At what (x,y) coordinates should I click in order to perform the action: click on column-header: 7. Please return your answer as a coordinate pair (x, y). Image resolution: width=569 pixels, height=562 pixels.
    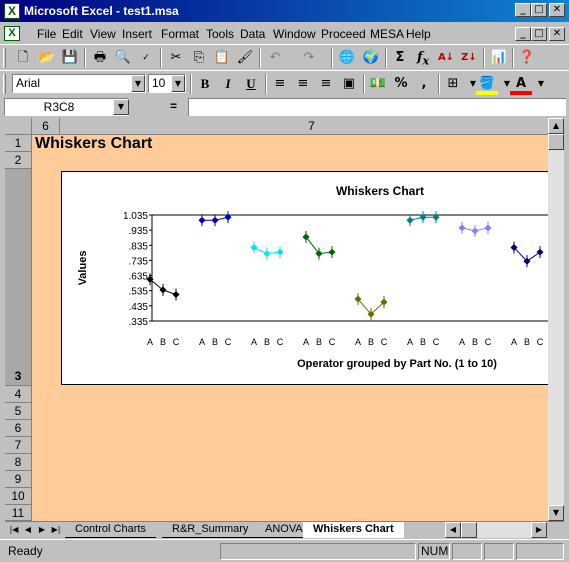
    Looking at the image, I should click on (312, 126).